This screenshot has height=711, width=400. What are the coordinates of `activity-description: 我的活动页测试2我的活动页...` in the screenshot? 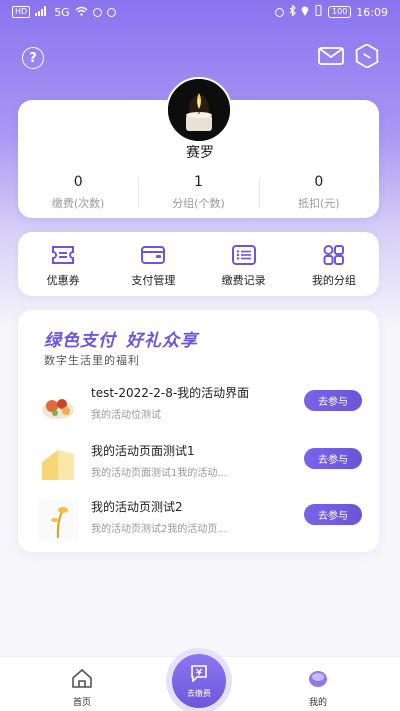 It's located at (159, 529).